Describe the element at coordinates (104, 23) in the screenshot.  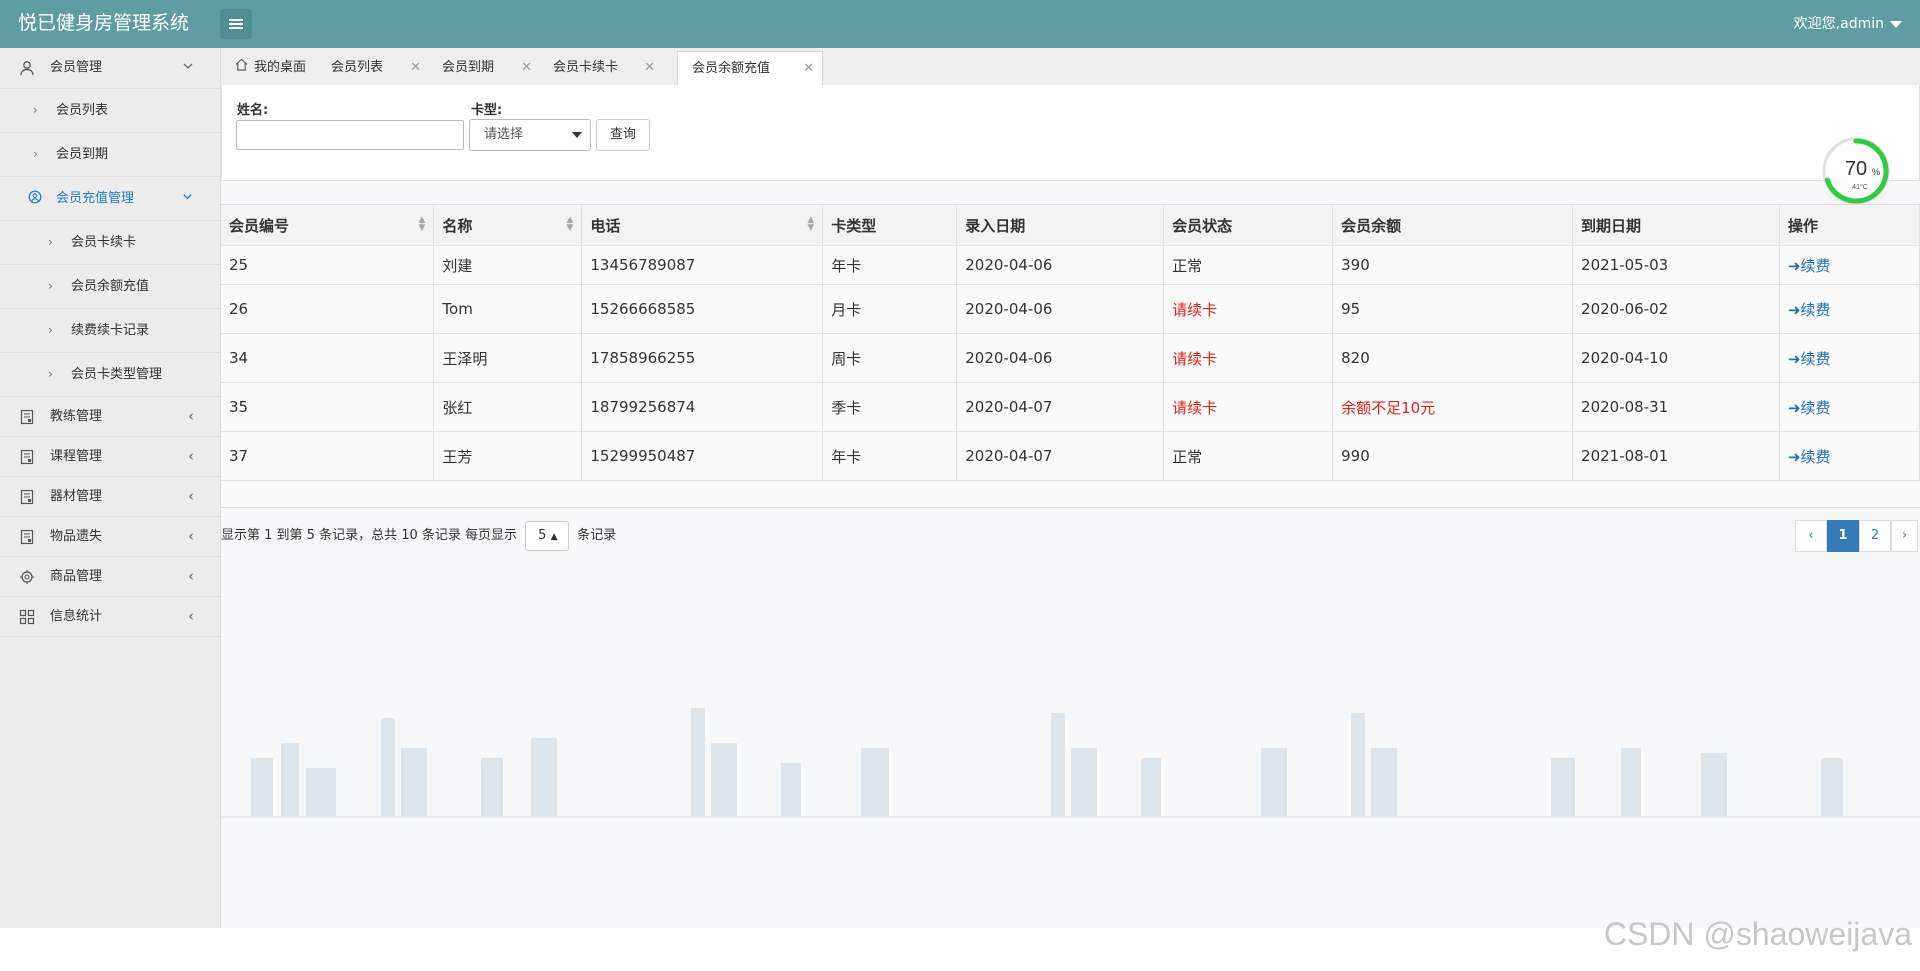
I see `app-title: 悦已健身房管理系统` at that location.